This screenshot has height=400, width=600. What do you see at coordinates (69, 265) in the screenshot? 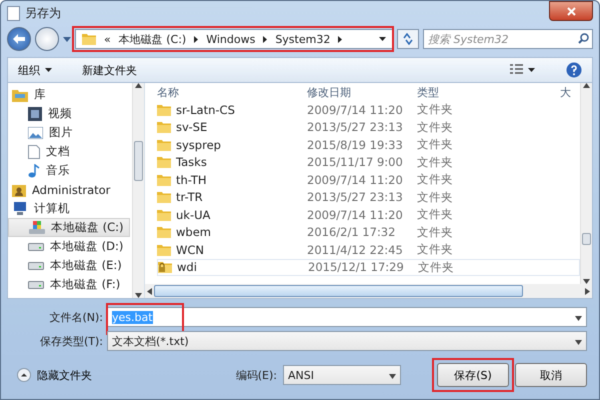
I see `sidebar-item: 本地磁盘 (E:)` at bounding box center [69, 265].